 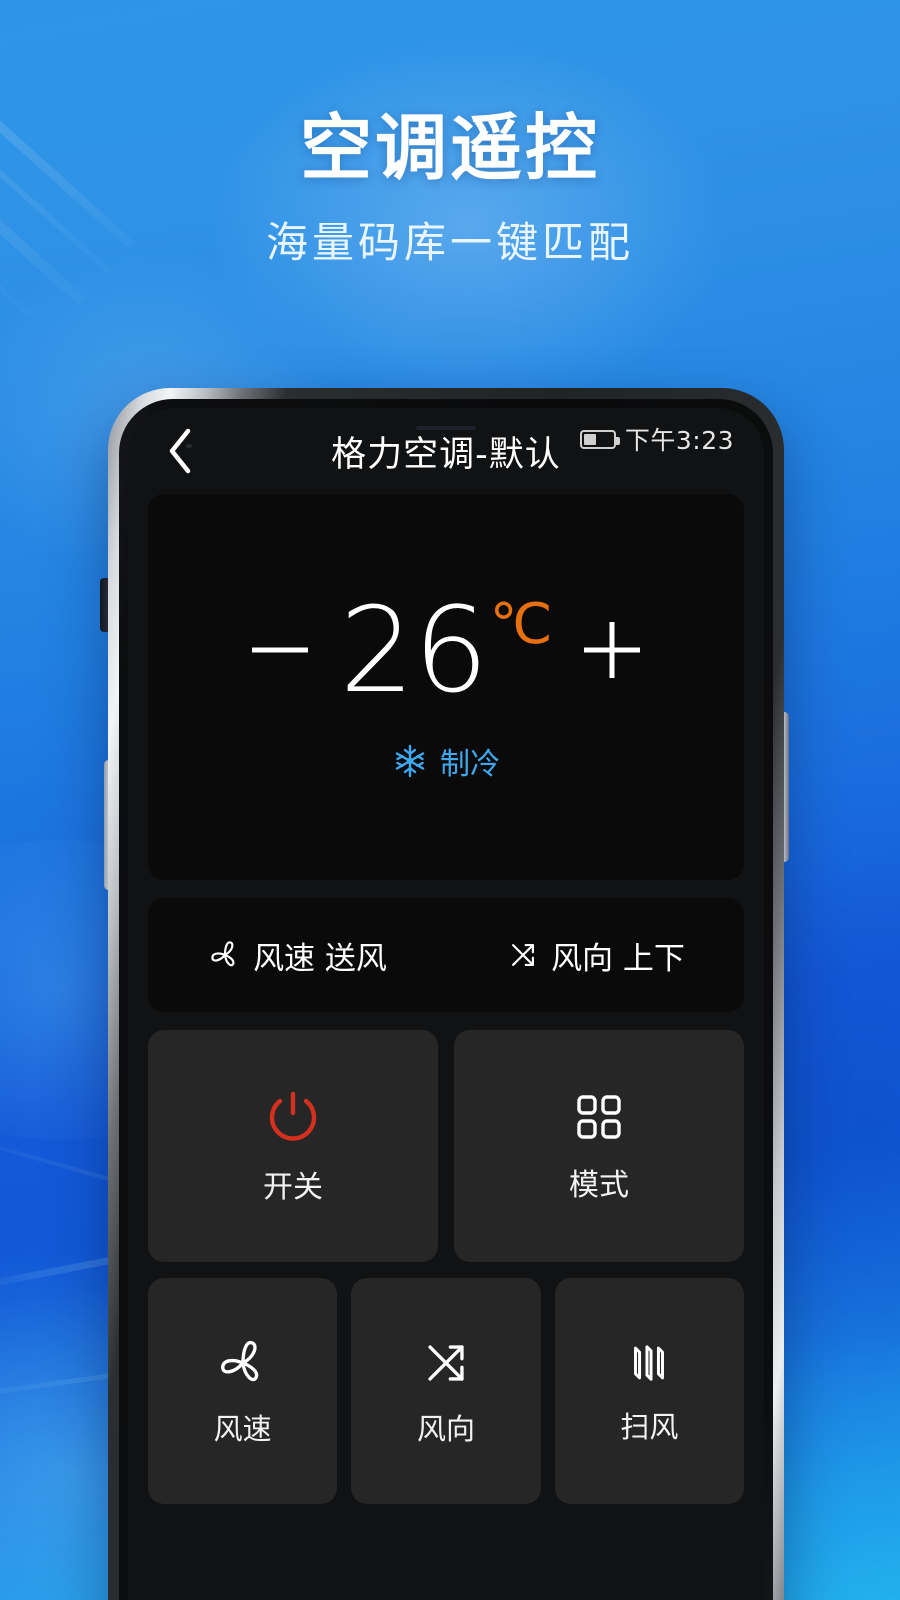 What do you see at coordinates (410, 761) in the screenshot?
I see `snowflake-icon` at bounding box center [410, 761].